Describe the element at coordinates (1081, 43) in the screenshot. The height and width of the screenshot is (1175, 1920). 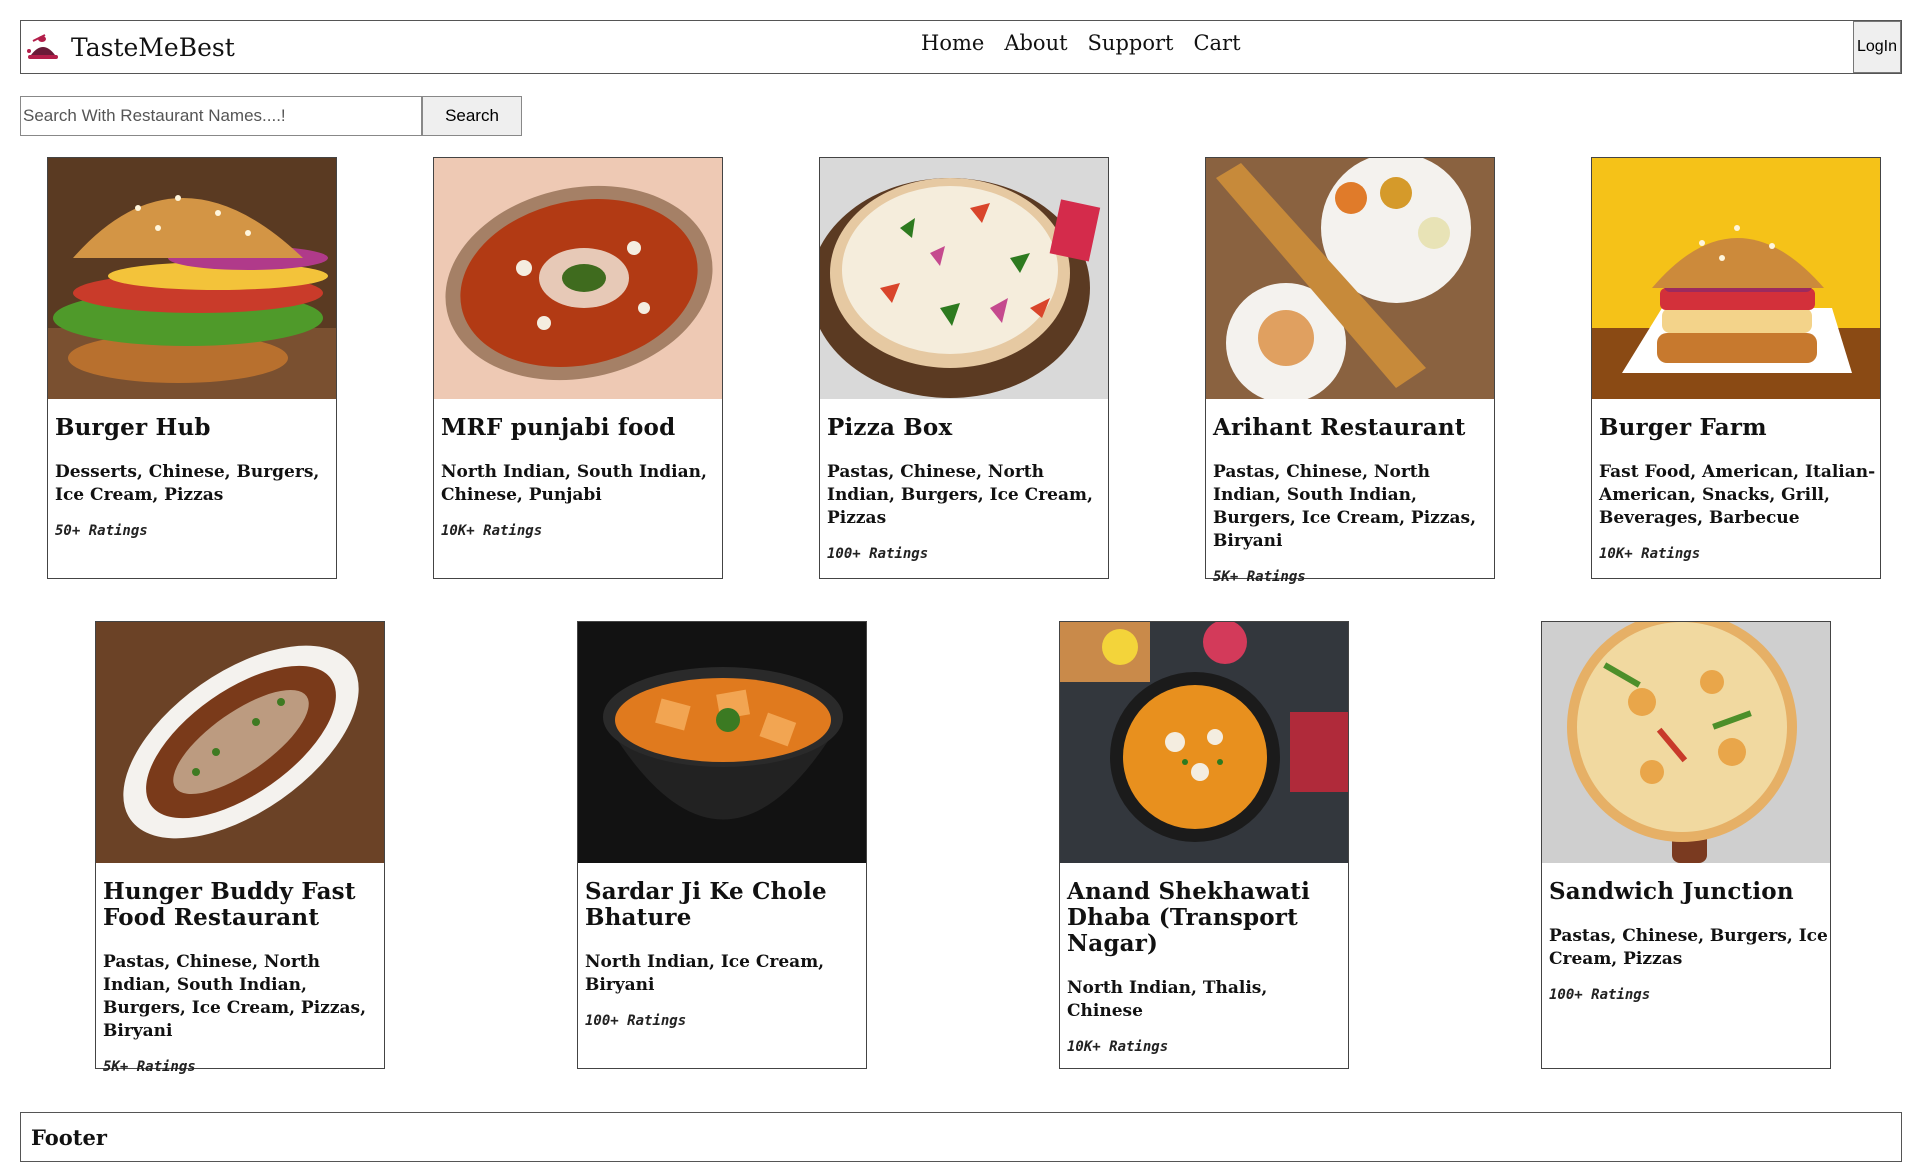
I see `main-nav: Home About Support Cart` at that location.